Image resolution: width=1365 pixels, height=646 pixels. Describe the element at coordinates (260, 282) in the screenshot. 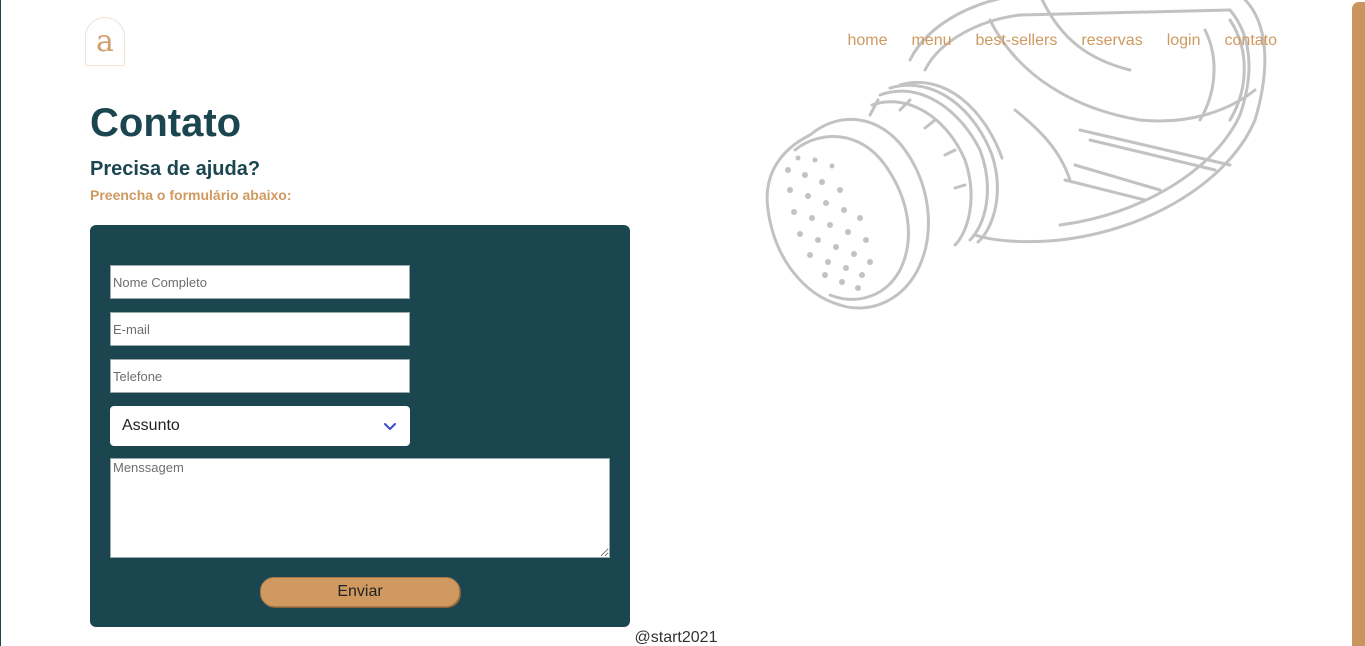

I see `name-input` at that location.